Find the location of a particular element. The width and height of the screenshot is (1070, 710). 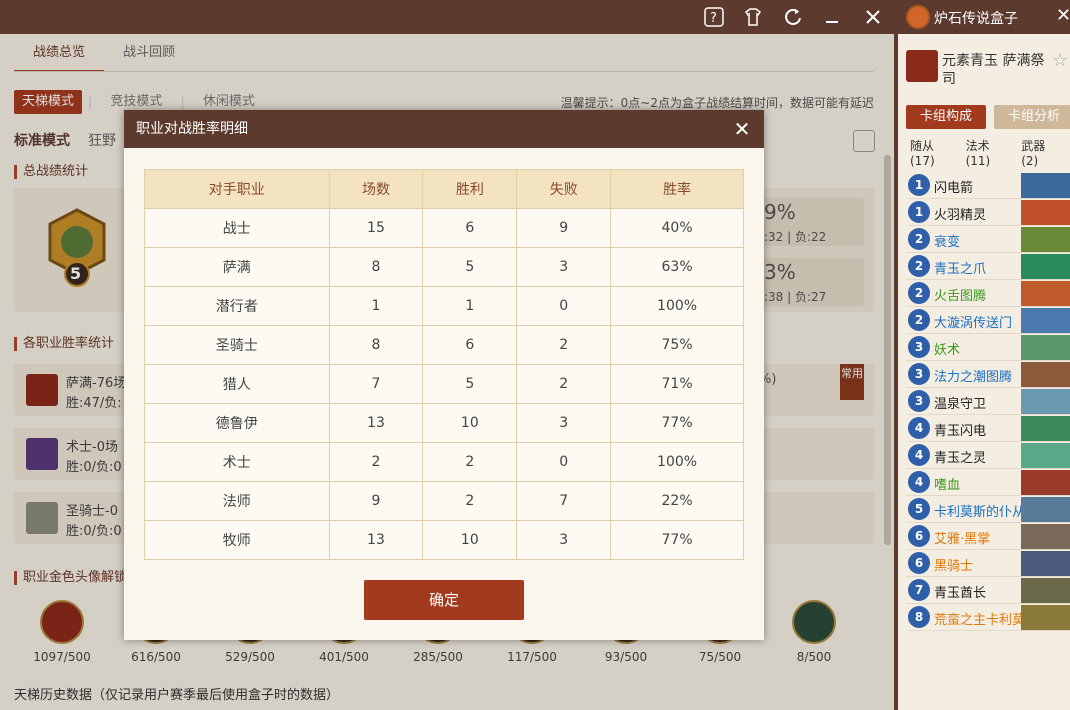

card-row: 1 火羽精灵 is located at coordinates (988, 212).